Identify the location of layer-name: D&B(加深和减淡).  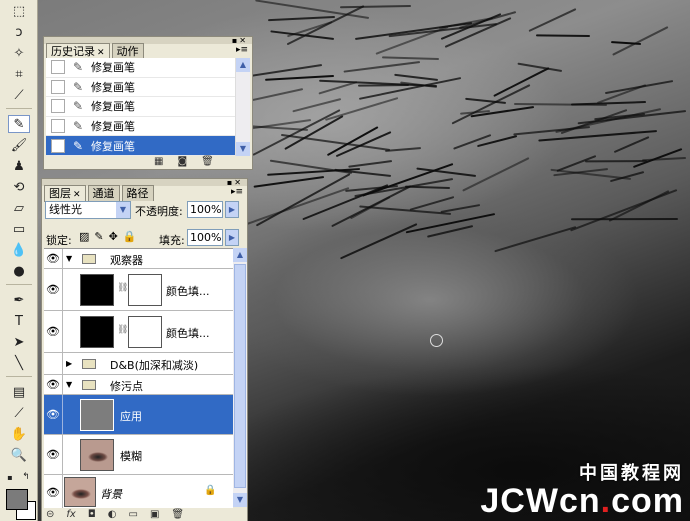
(154, 365).